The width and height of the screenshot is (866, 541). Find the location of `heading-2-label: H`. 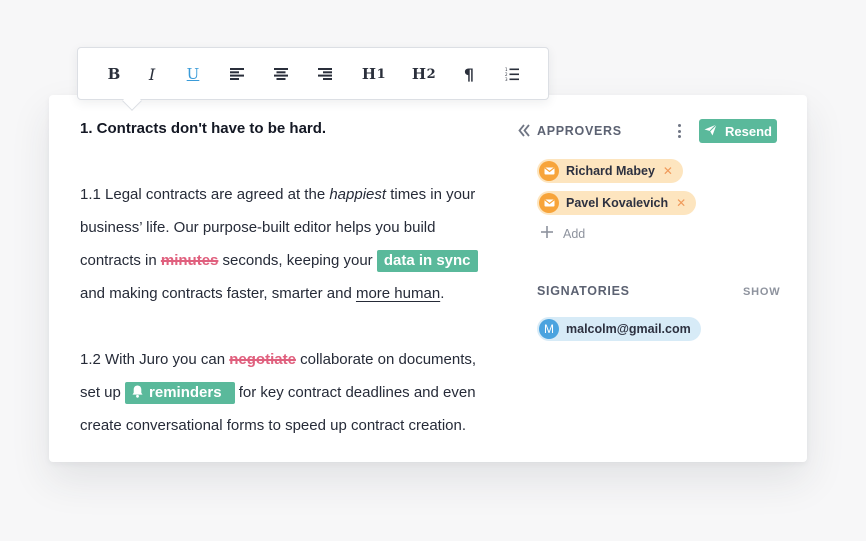

heading-2-label: H is located at coordinates (419, 74).